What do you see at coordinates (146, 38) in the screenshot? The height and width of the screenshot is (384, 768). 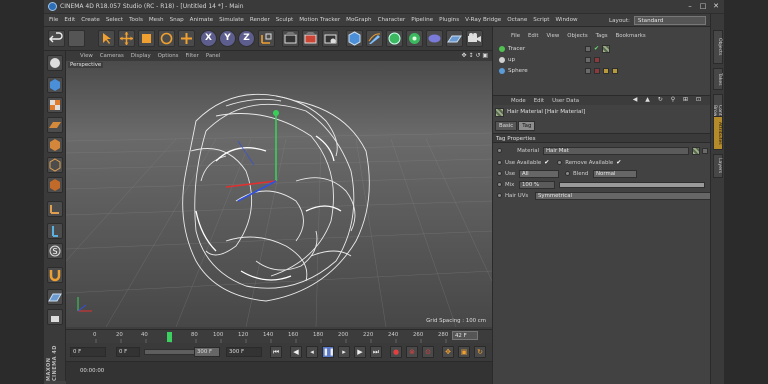 I see `scale-icon` at bounding box center [146, 38].